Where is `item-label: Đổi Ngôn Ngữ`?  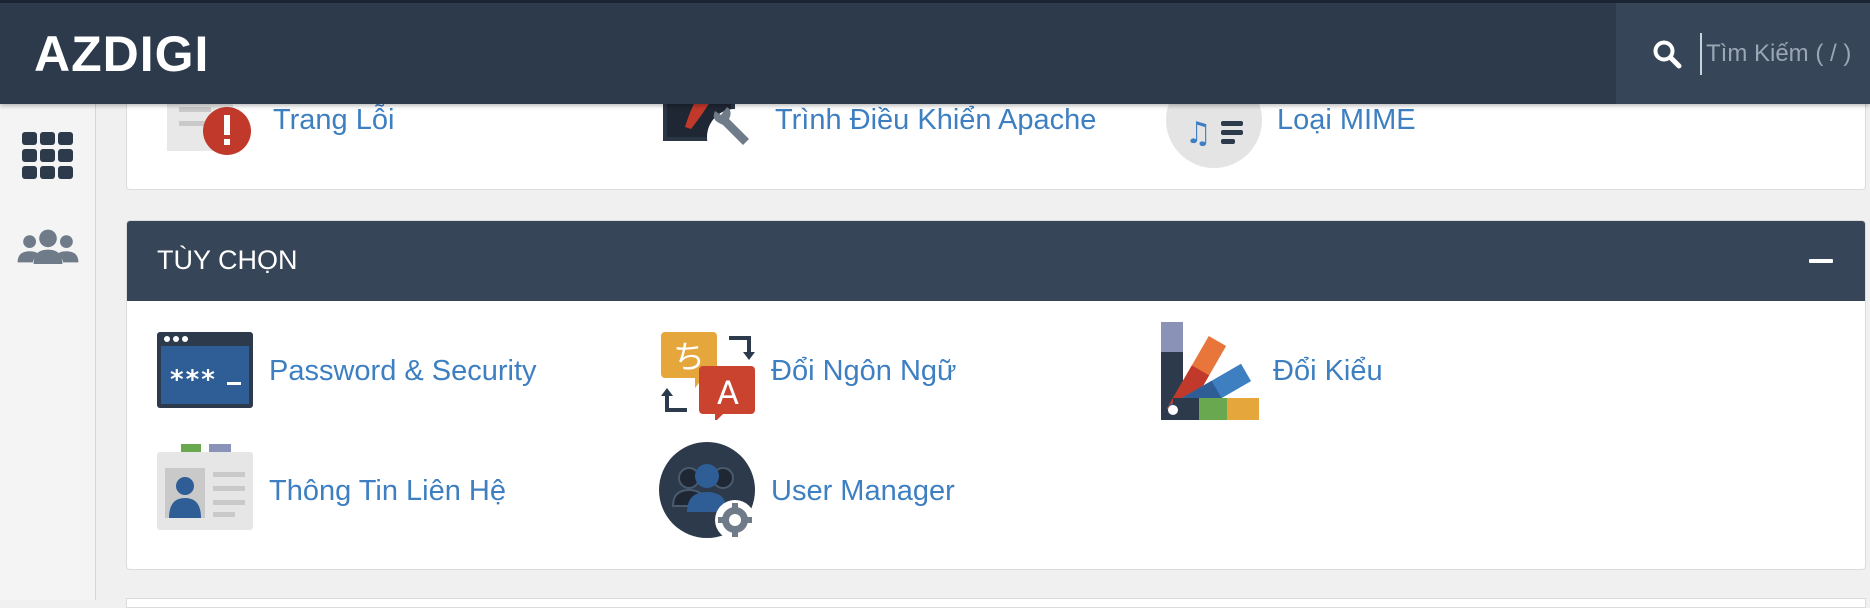 item-label: Đổi Ngôn Ngữ is located at coordinates (864, 370).